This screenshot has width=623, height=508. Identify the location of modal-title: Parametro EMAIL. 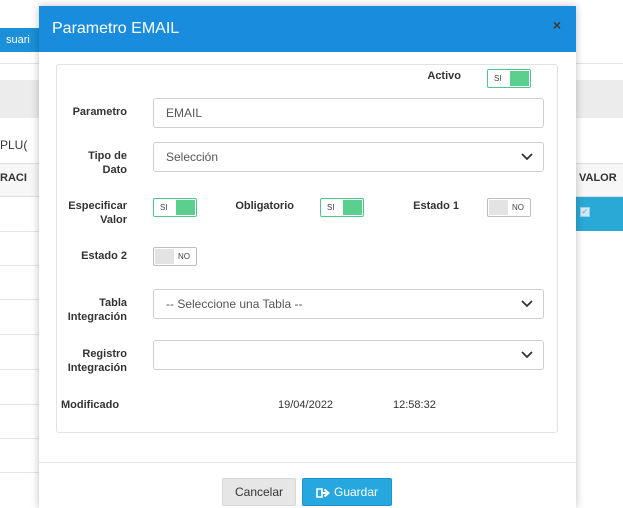
(116, 28).